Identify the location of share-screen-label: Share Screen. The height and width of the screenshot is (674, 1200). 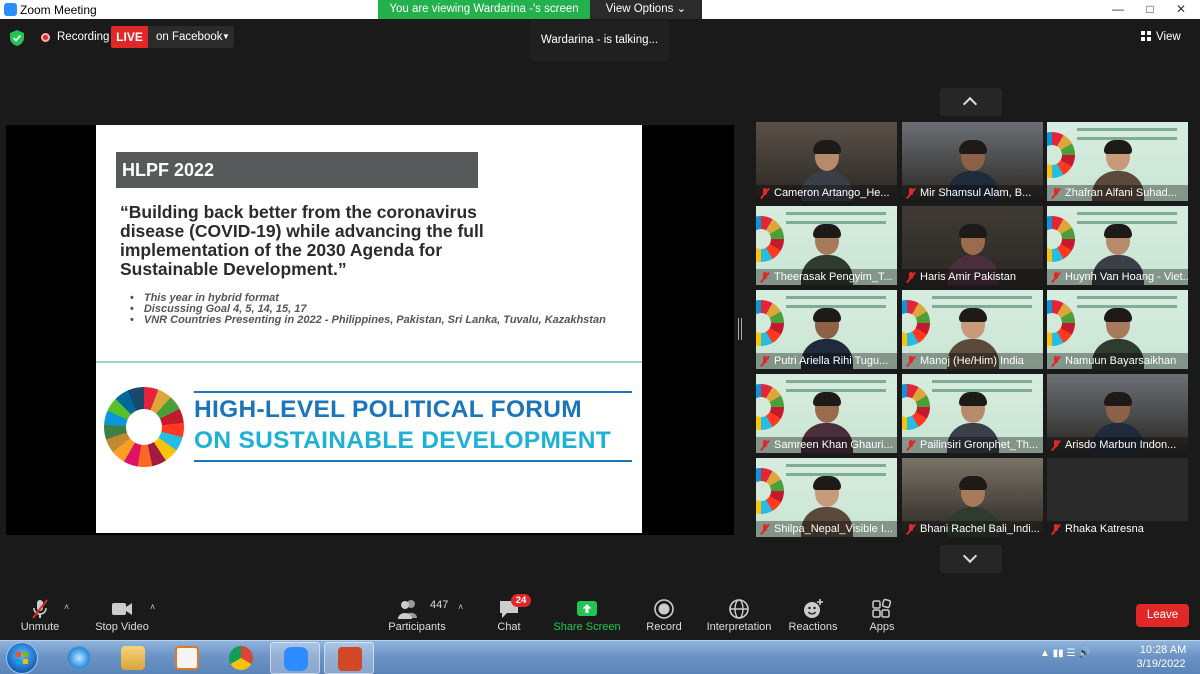
(587, 627).